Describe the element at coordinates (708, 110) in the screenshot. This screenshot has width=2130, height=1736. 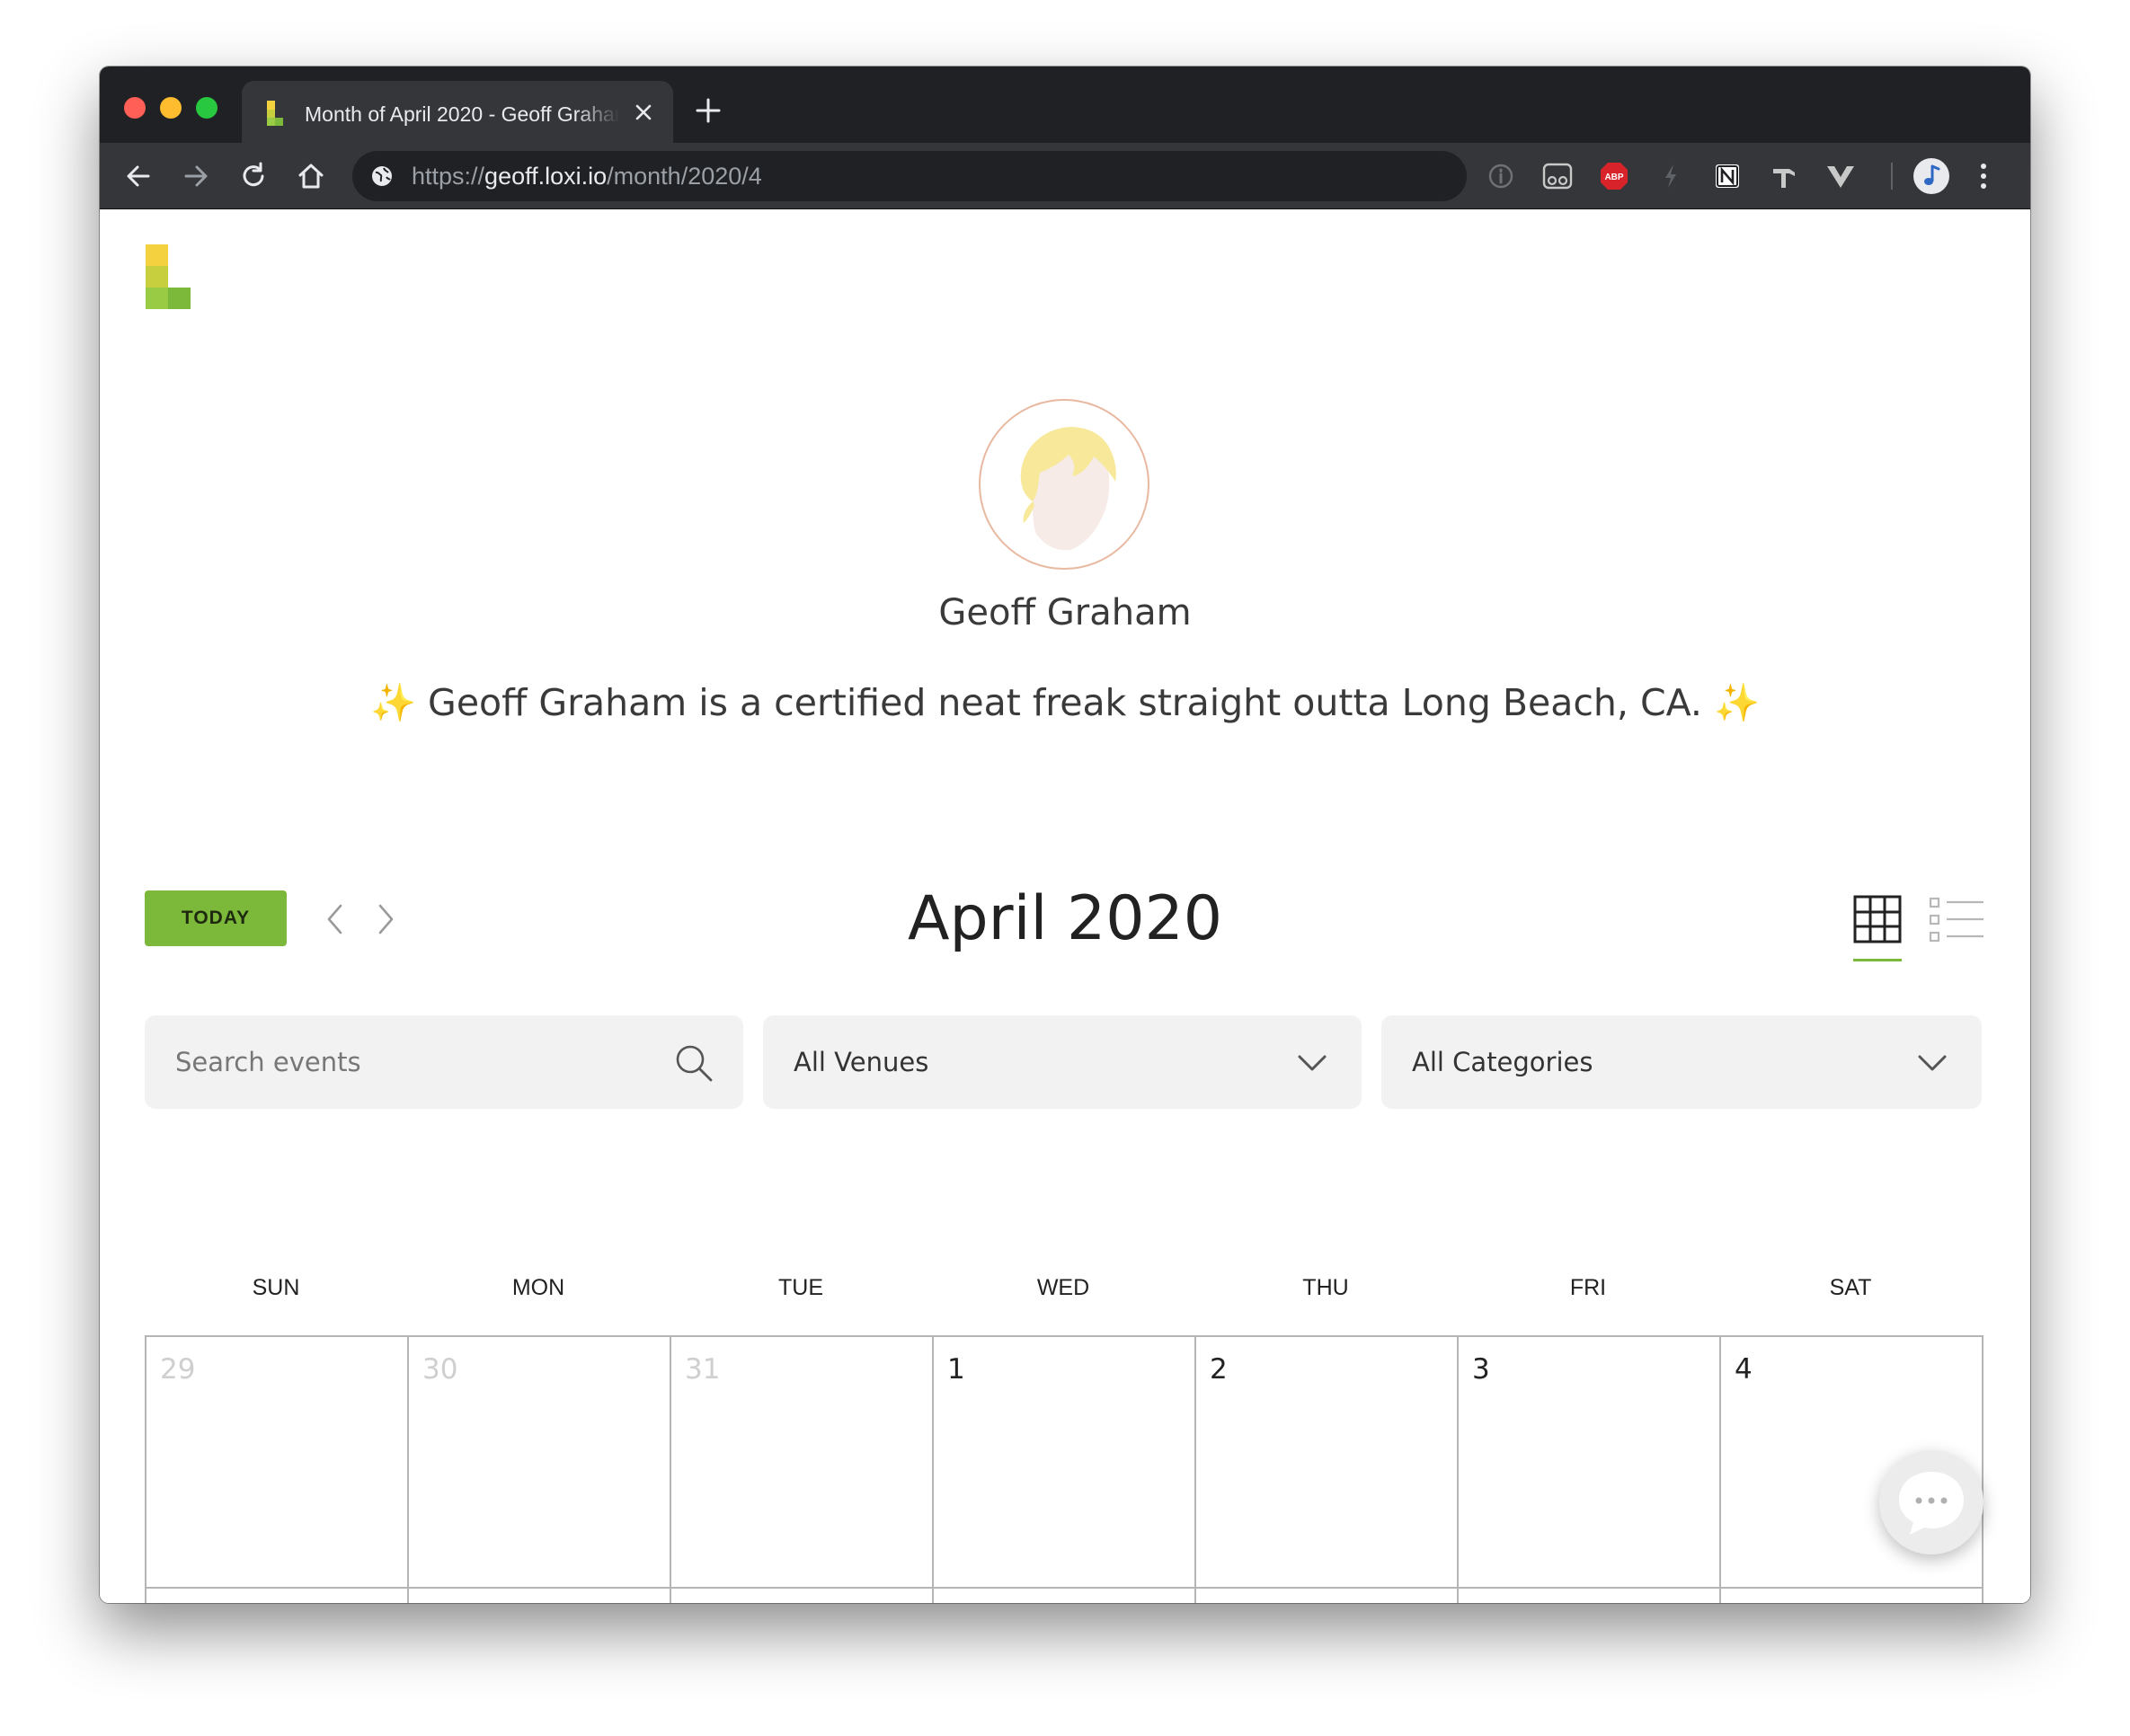
I see `new-tab-icon` at that location.